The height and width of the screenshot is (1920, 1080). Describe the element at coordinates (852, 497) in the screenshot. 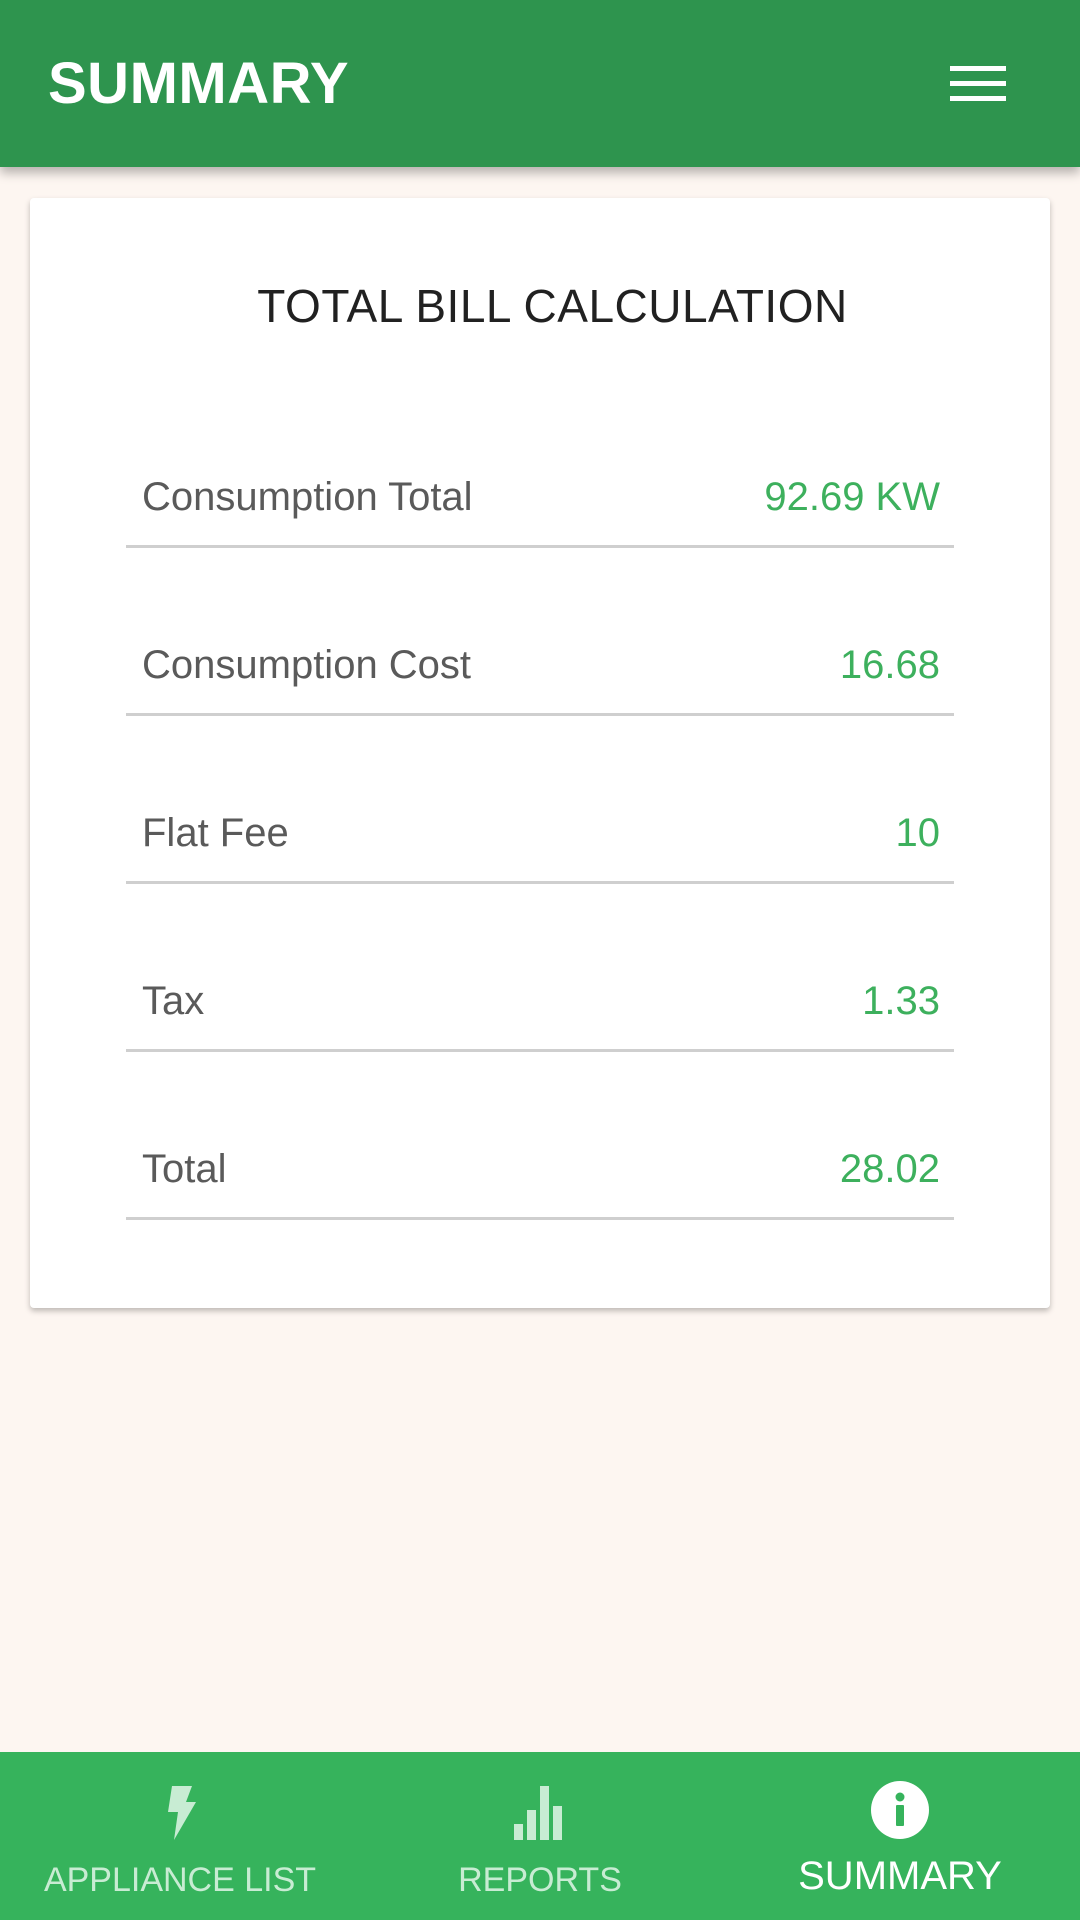

I see `row-value: 92.69 KW` at that location.